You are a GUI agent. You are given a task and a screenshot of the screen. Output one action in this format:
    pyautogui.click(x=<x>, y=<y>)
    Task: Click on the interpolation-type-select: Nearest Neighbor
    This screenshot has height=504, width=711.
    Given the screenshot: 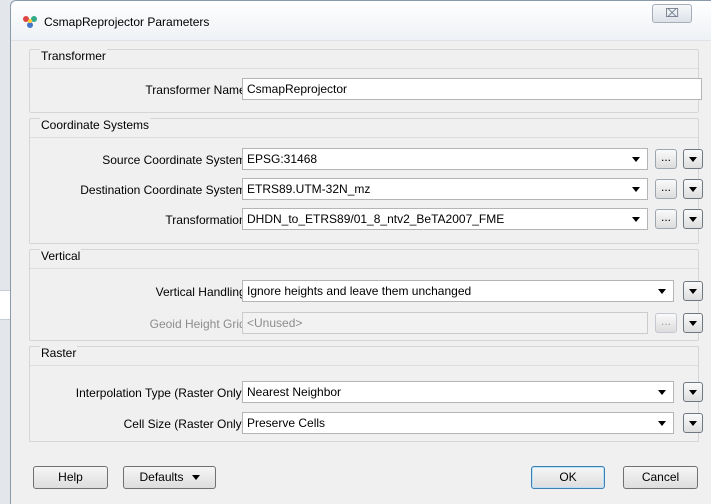 What is the action you would take?
    pyautogui.click(x=458, y=392)
    